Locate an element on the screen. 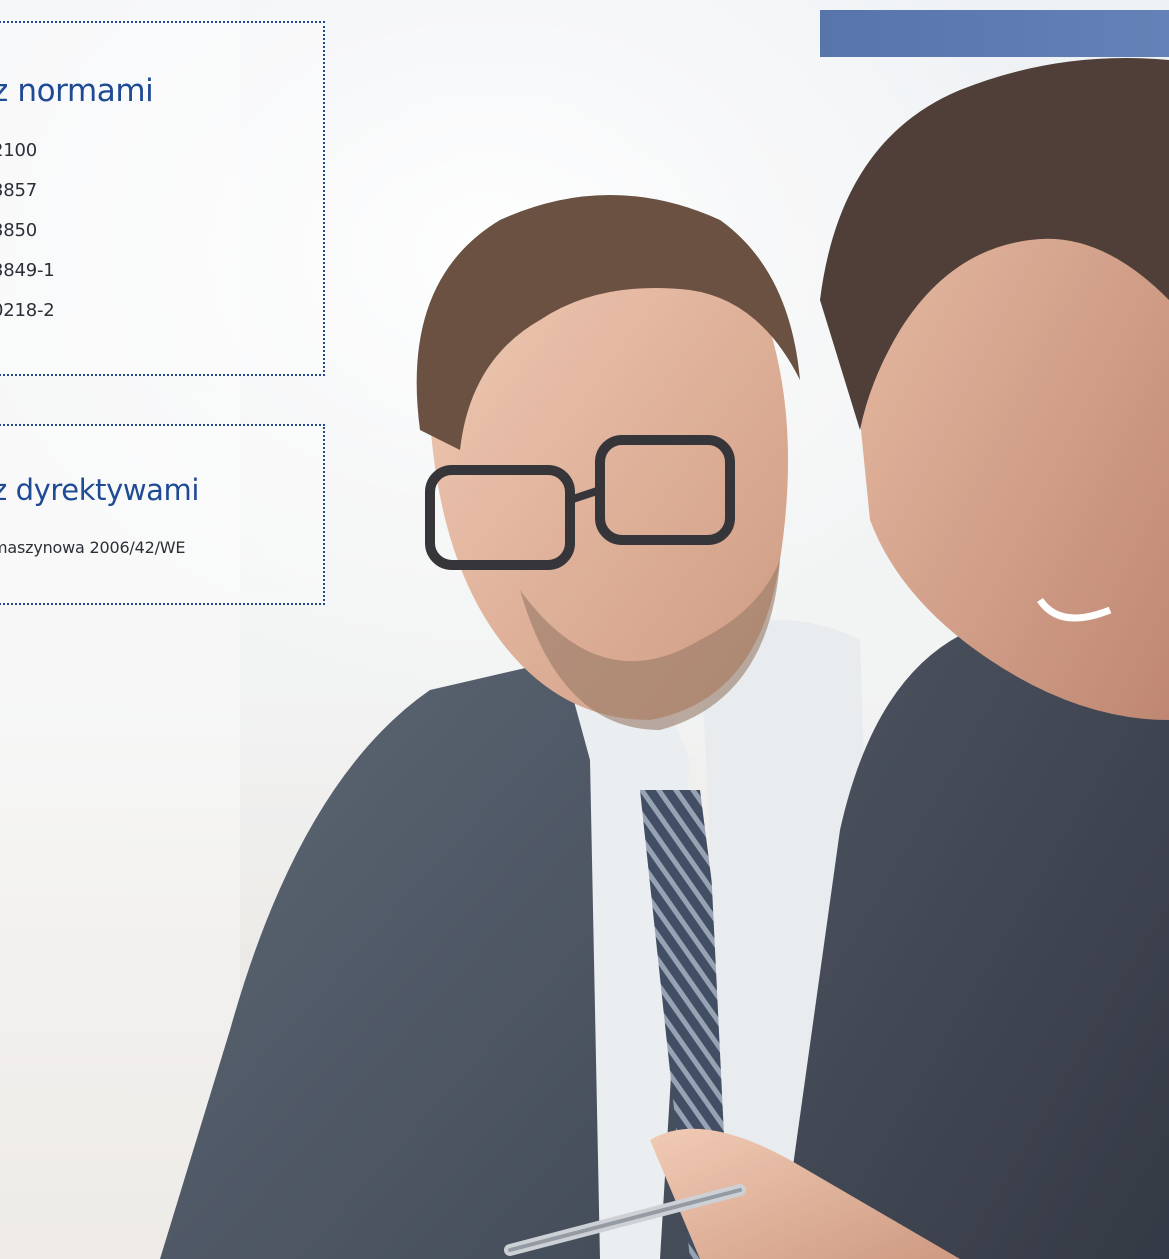 The height and width of the screenshot is (1259, 1169). directives-box-title: z dyrektywami is located at coordinates (100, 490).